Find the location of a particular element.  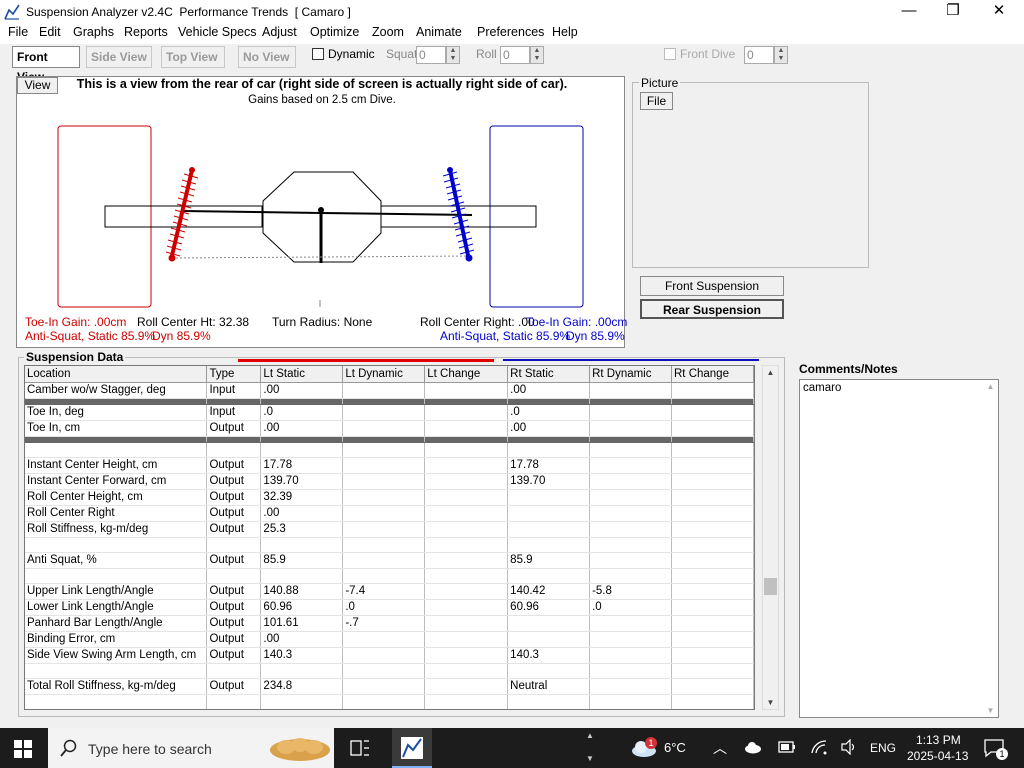

battery-icon is located at coordinates (787, 747).